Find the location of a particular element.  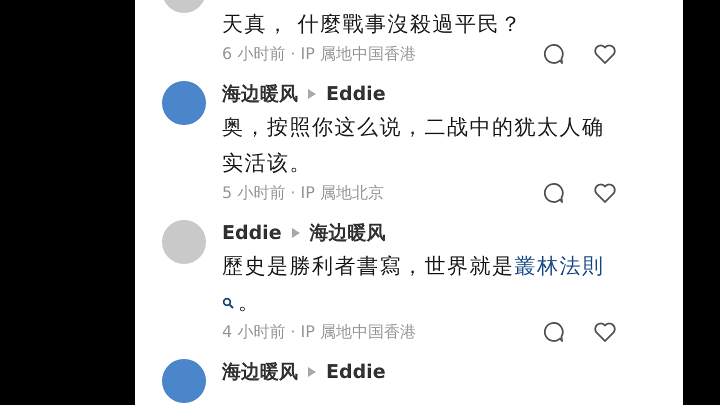

comment-text: 歷史是勝利者書寫，世界就是叢林法則 。 is located at coordinates (414, 284).